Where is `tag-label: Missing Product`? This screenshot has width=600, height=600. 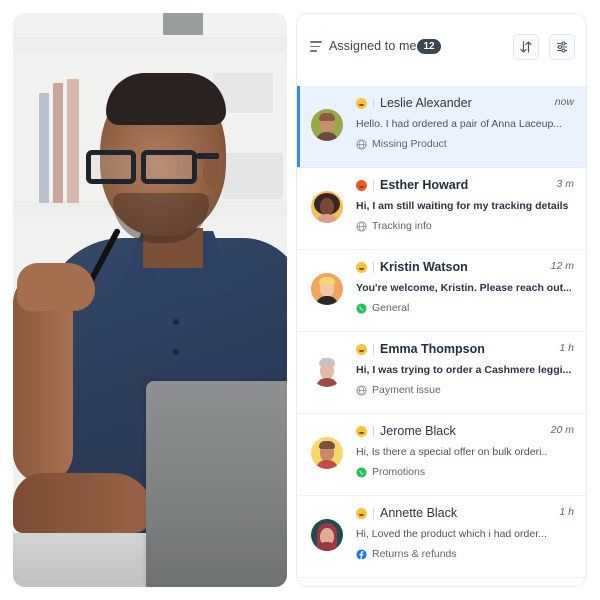
tag-label: Missing Product is located at coordinates (409, 144).